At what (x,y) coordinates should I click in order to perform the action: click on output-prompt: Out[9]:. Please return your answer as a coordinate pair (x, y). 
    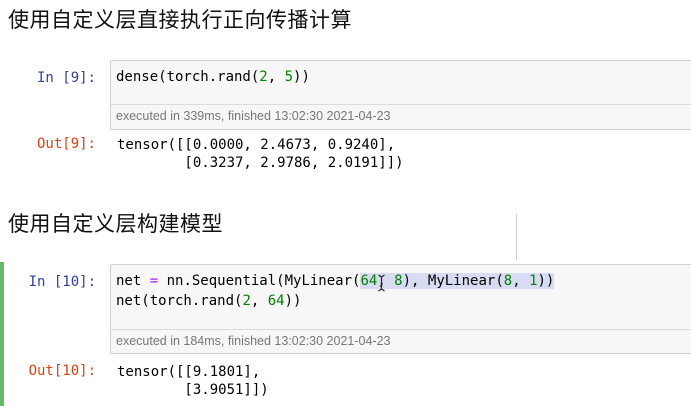
    Looking at the image, I should click on (66, 144).